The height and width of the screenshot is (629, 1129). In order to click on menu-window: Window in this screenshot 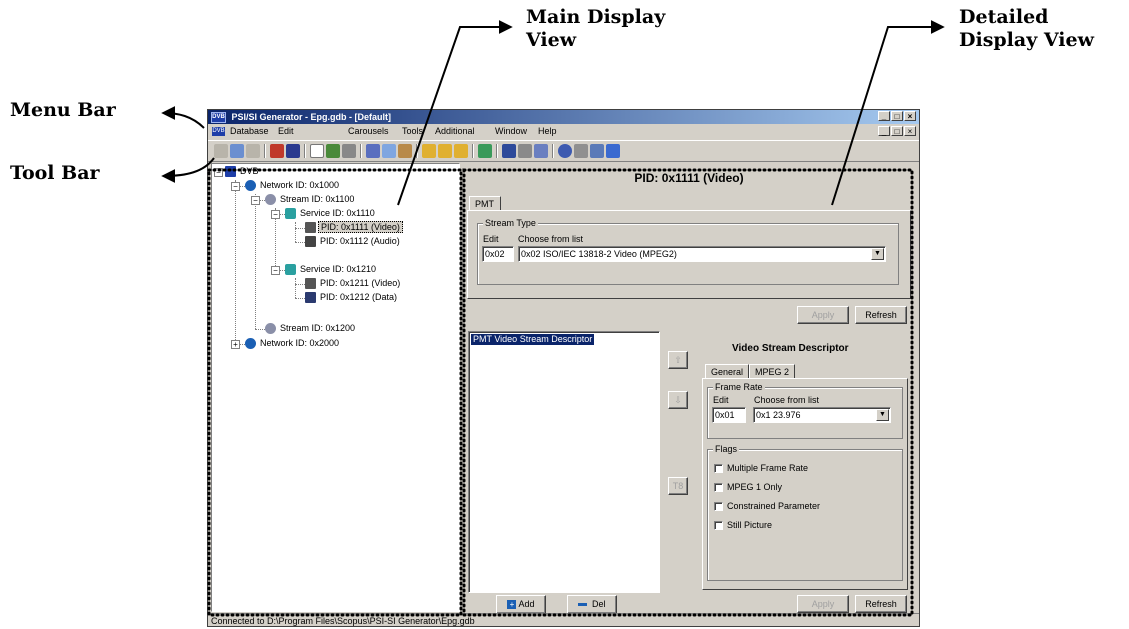, I will do `click(511, 131)`.